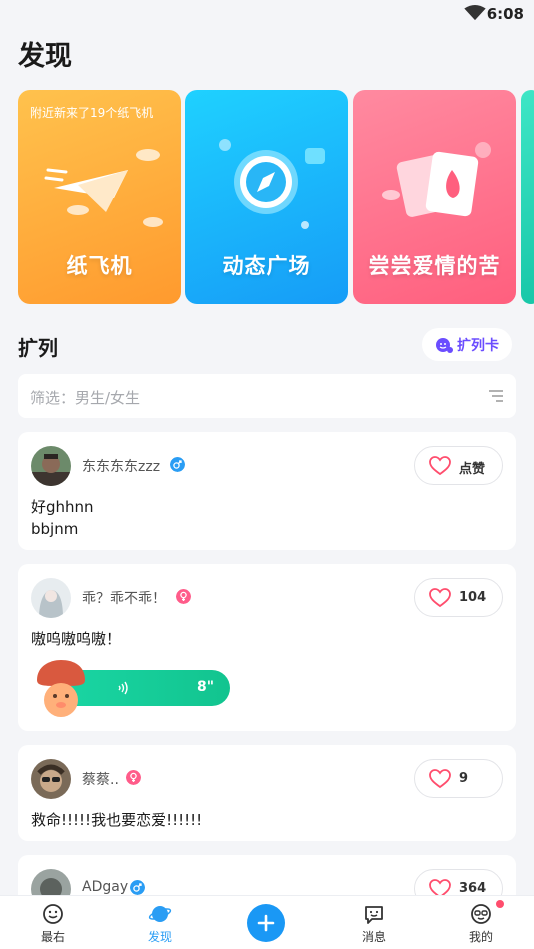 This screenshot has width=534, height=949. Describe the element at coordinates (38, 348) in the screenshot. I see `section-title: 扩列` at that location.